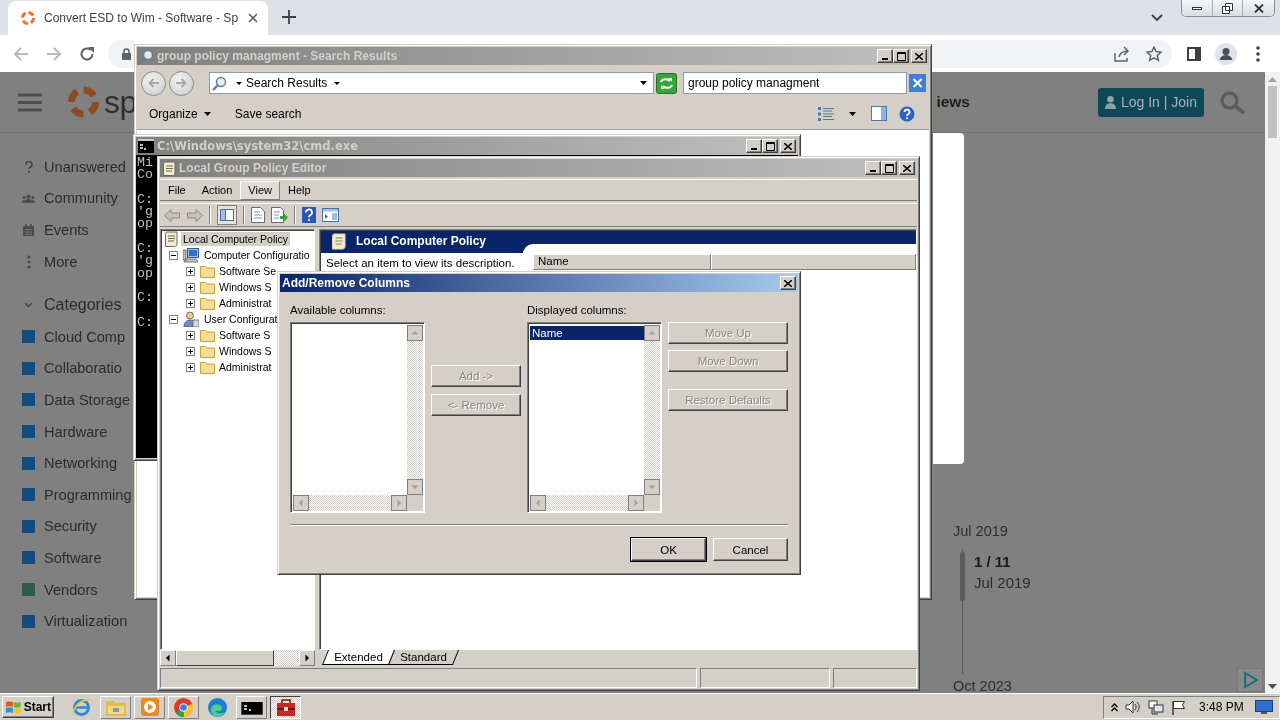 This screenshot has width=1280, height=720. I want to click on view-tab: Extended, so click(358, 657).